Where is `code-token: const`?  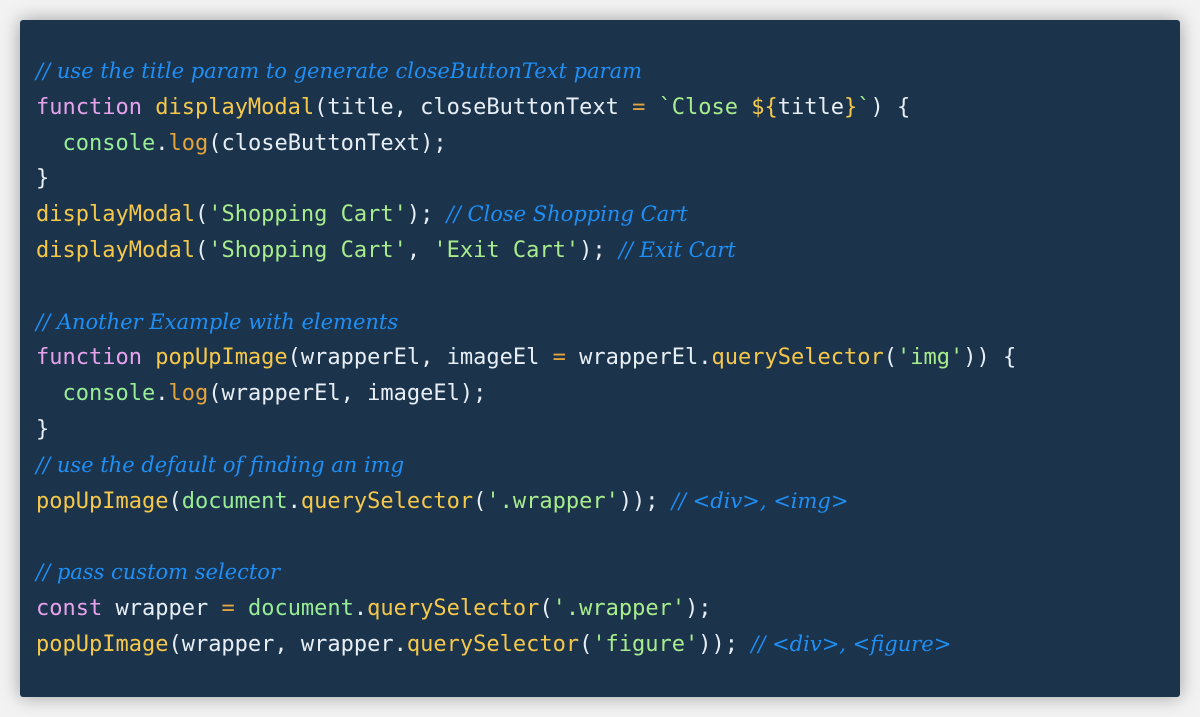 code-token: const is located at coordinates (69, 608).